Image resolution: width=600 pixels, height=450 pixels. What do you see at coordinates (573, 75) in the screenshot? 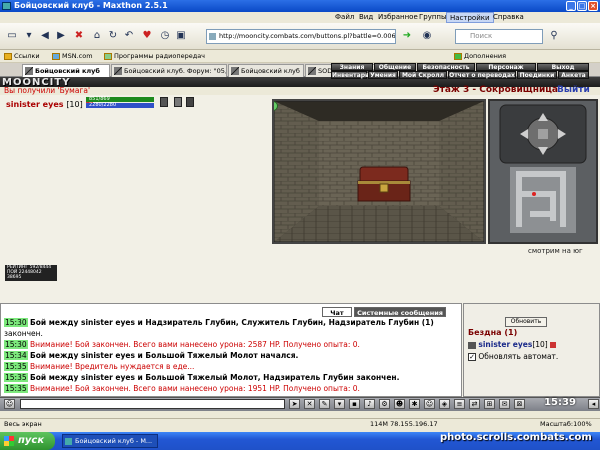
I see `nav-profile: Анкета` at bounding box center [573, 75].